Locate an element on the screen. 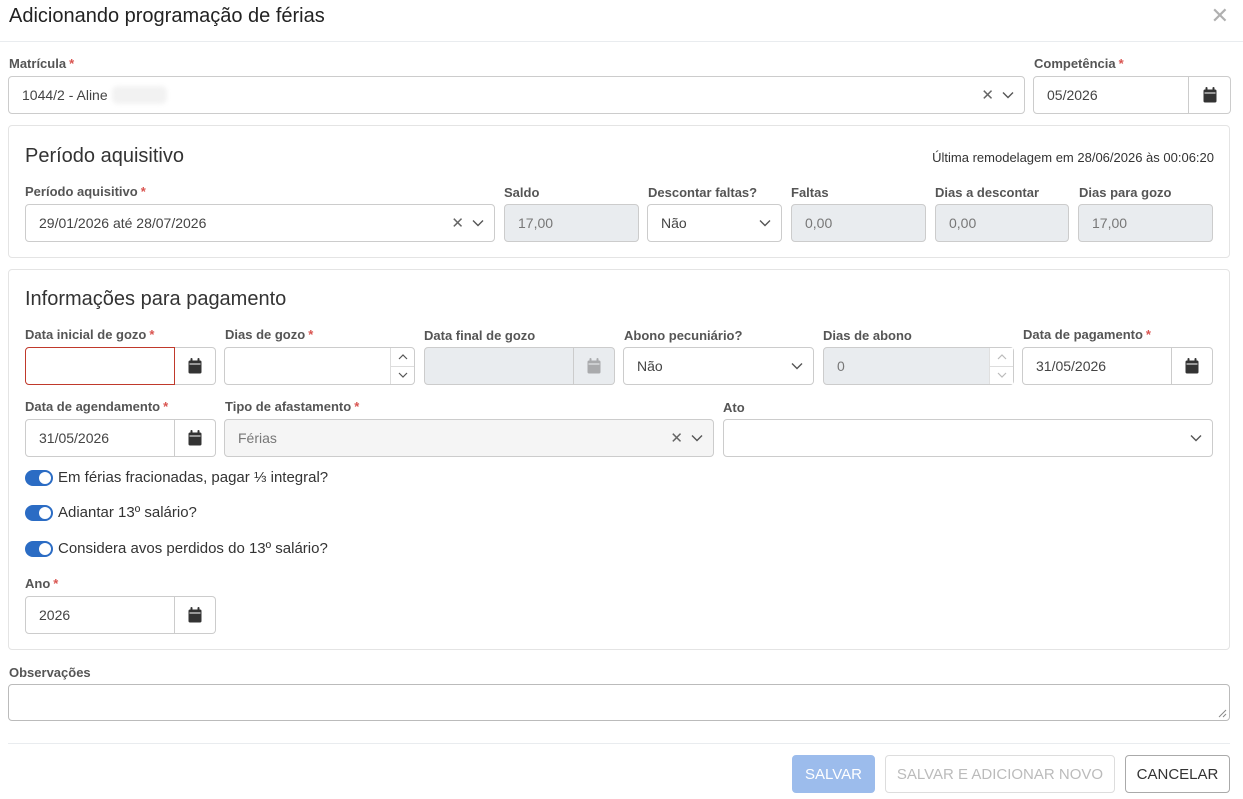  toggle-avos-perdidos is located at coordinates (39, 548).